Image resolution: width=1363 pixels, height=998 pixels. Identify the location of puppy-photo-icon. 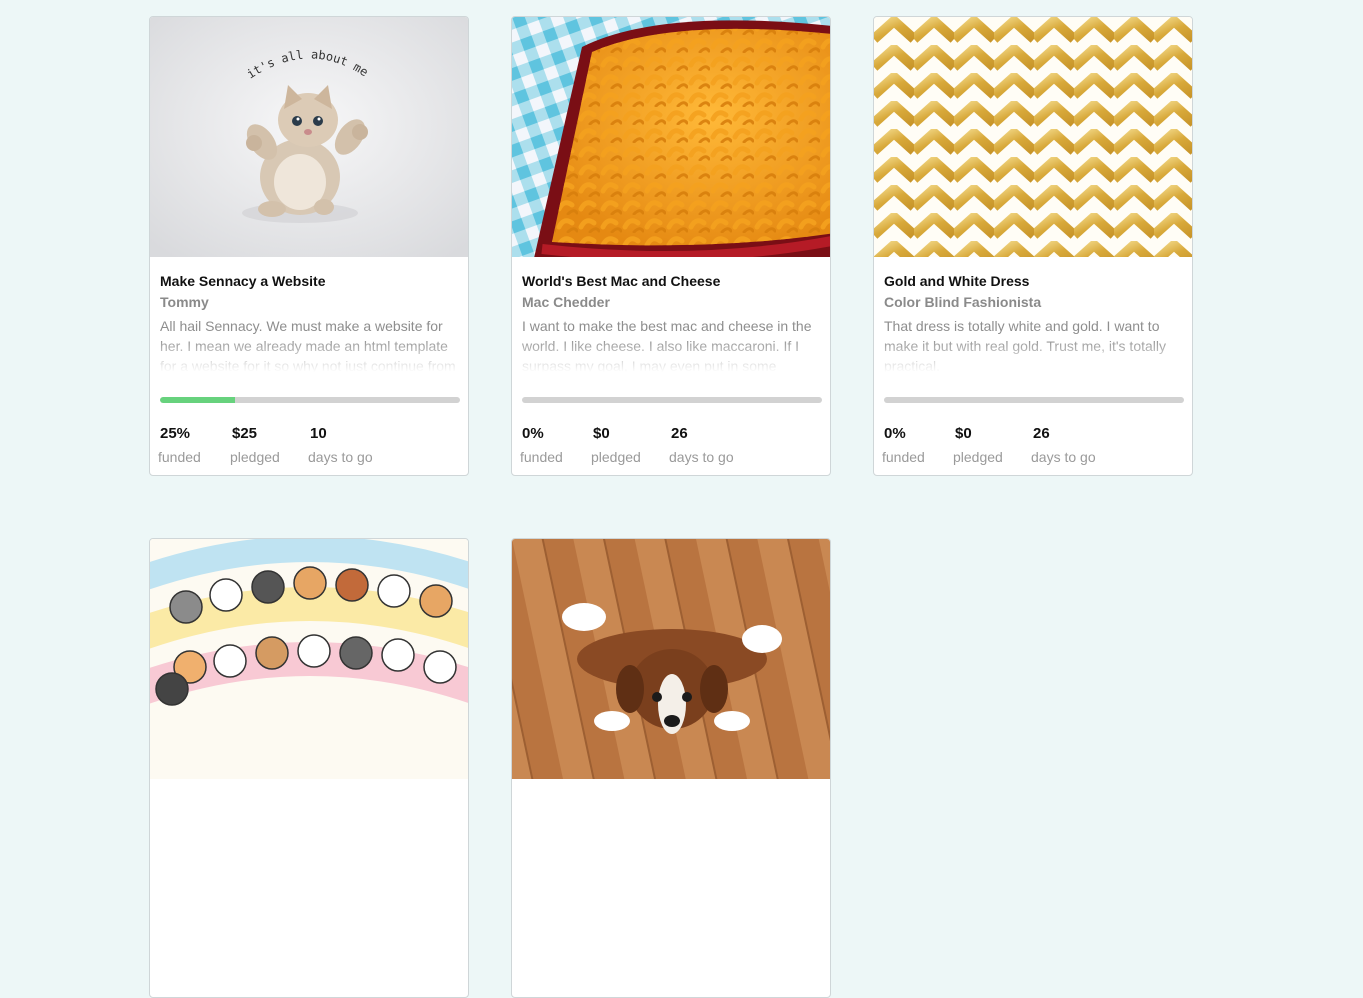
(671, 659).